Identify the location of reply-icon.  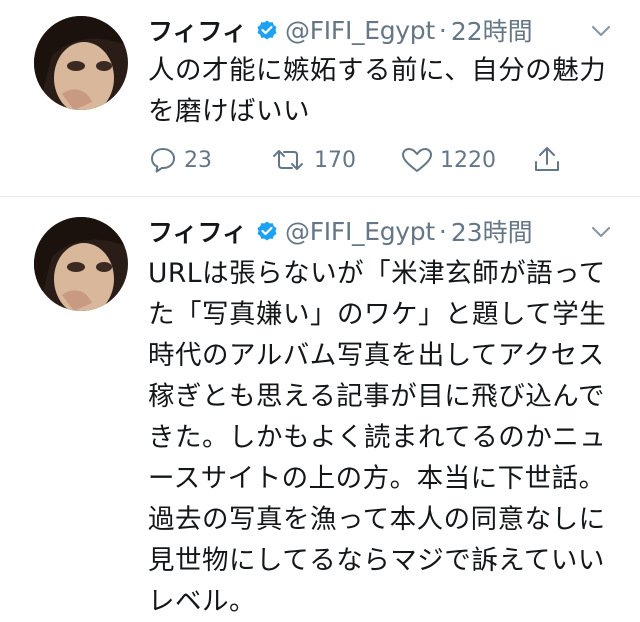
(163, 160).